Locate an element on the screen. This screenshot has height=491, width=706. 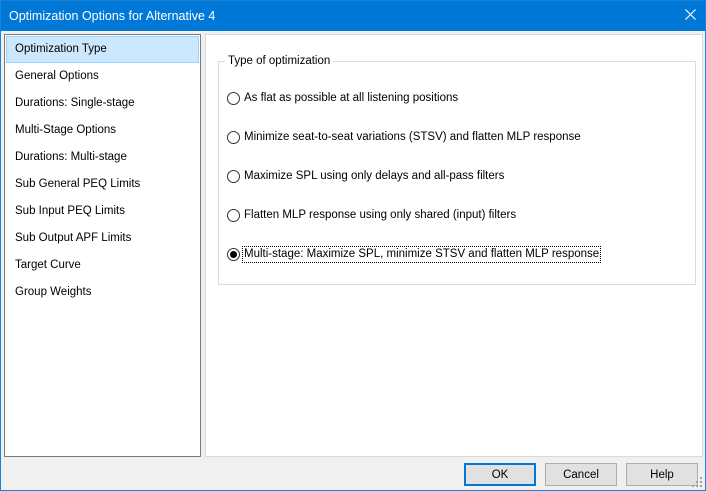
resize-grip-icon is located at coordinates (697, 482).